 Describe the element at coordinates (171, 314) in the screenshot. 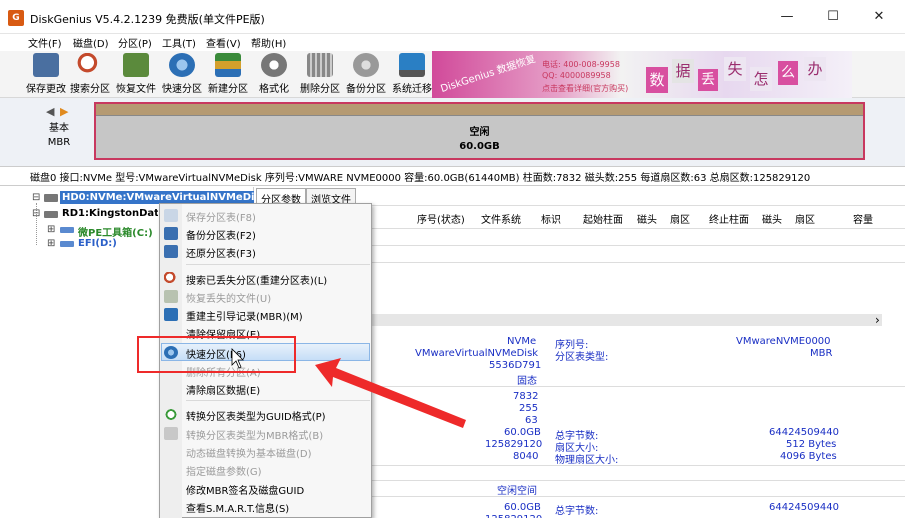

I see `rebuild-mbr-icon` at that location.